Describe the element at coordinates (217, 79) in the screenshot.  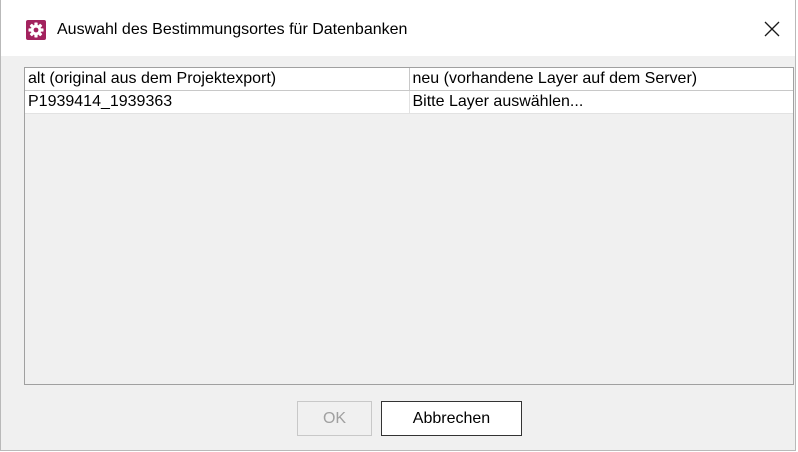
I see `column-header-alt: alt (original aus dem Projektexport)` at that location.